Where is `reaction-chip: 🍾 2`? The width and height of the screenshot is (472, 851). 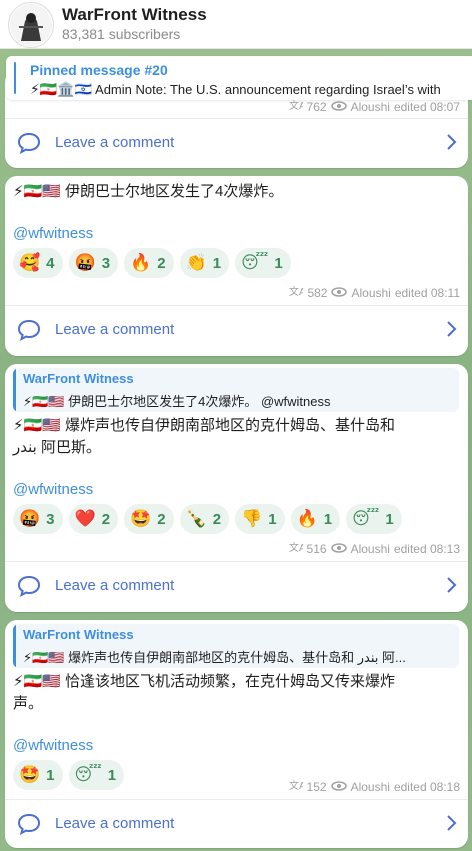
reaction-chip: 🍾 2 is located at coordinates (204, 519).